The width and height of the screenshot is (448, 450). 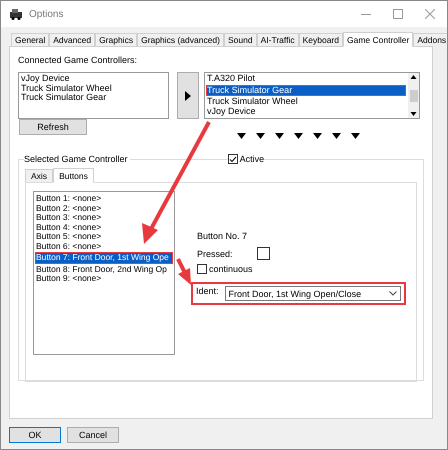 I want to click on list-item: Button 1: <none>, so click(x=104, y=199).